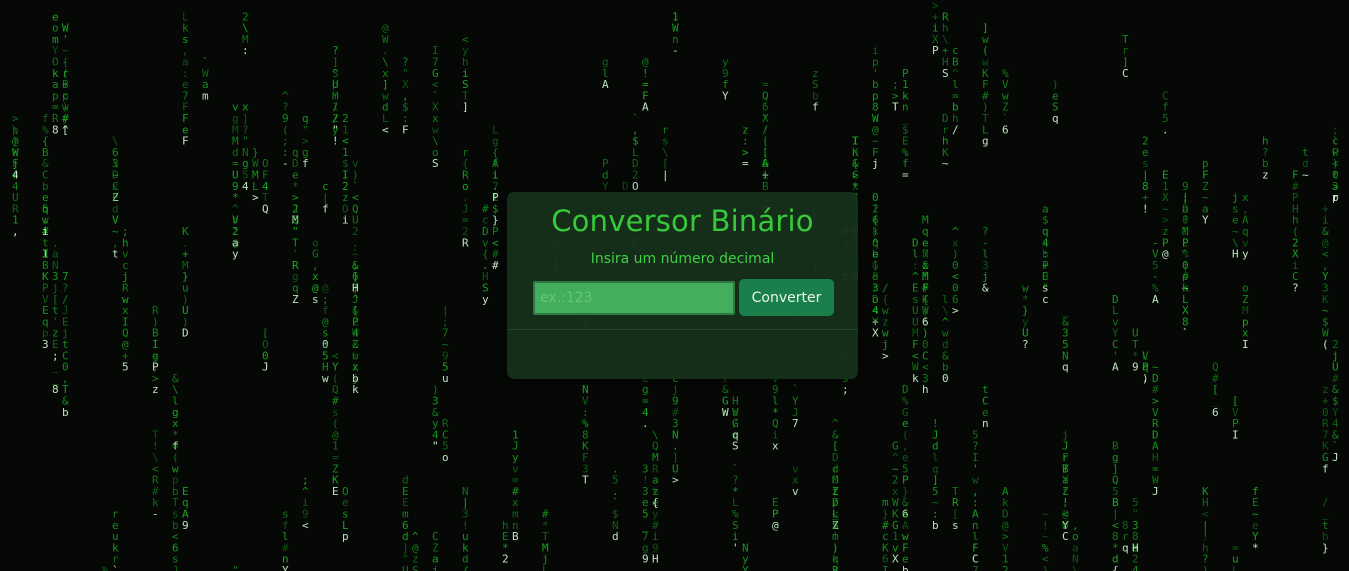 The width and height of the screenshot is (1349, 571). I want to click on matrix-glyph: Z, so click(295, 299).